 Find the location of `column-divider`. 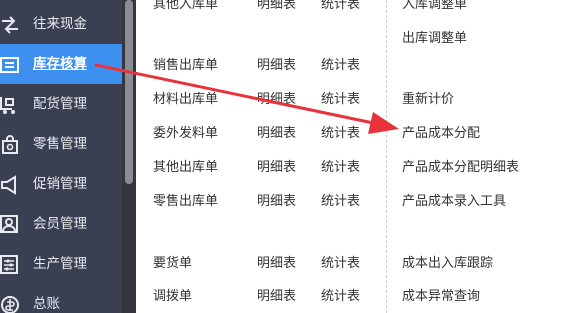

column-divider is located at coordinates (386, 156).